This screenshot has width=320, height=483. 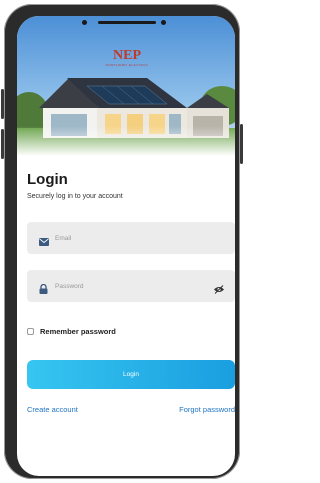 I want to click on remember-password-row: Remember password, so click(x=71, y=331).